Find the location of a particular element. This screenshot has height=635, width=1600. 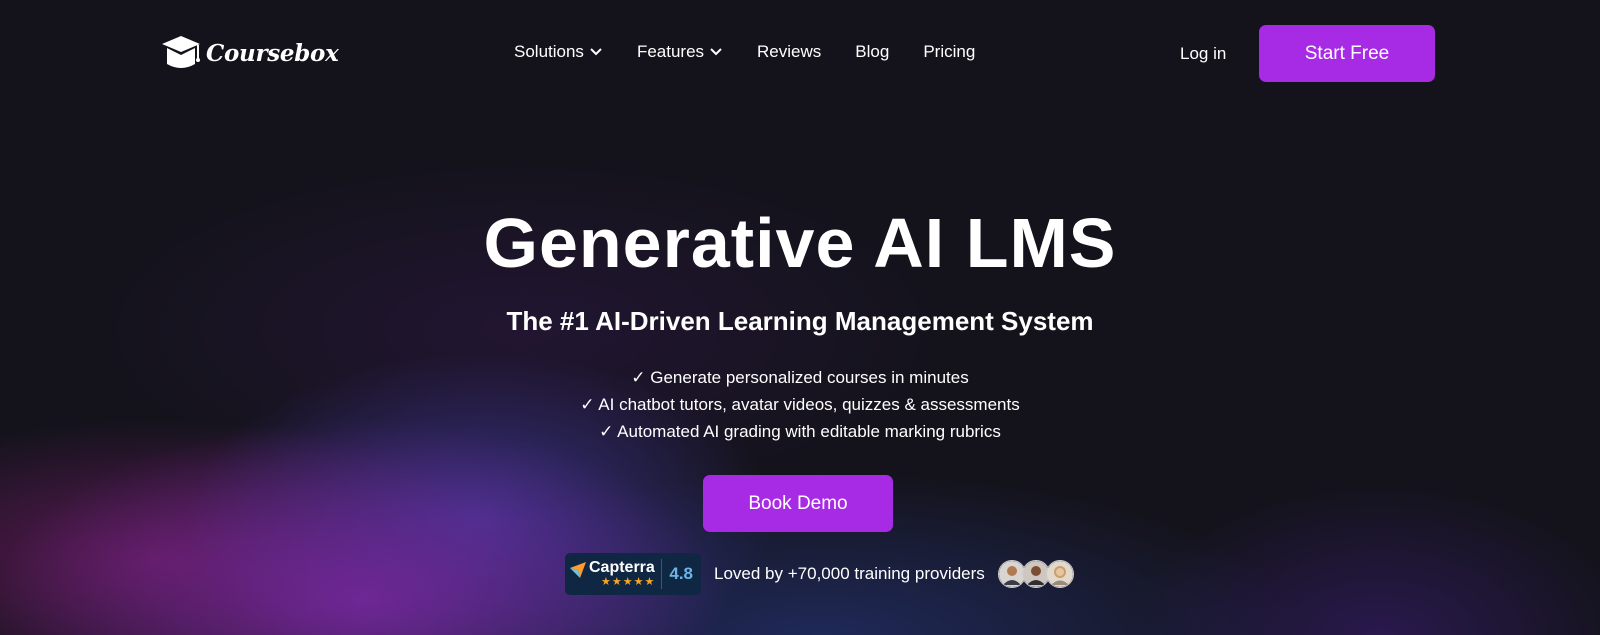

star-rating: ★★★★★ is located at coordinates (622, 582).